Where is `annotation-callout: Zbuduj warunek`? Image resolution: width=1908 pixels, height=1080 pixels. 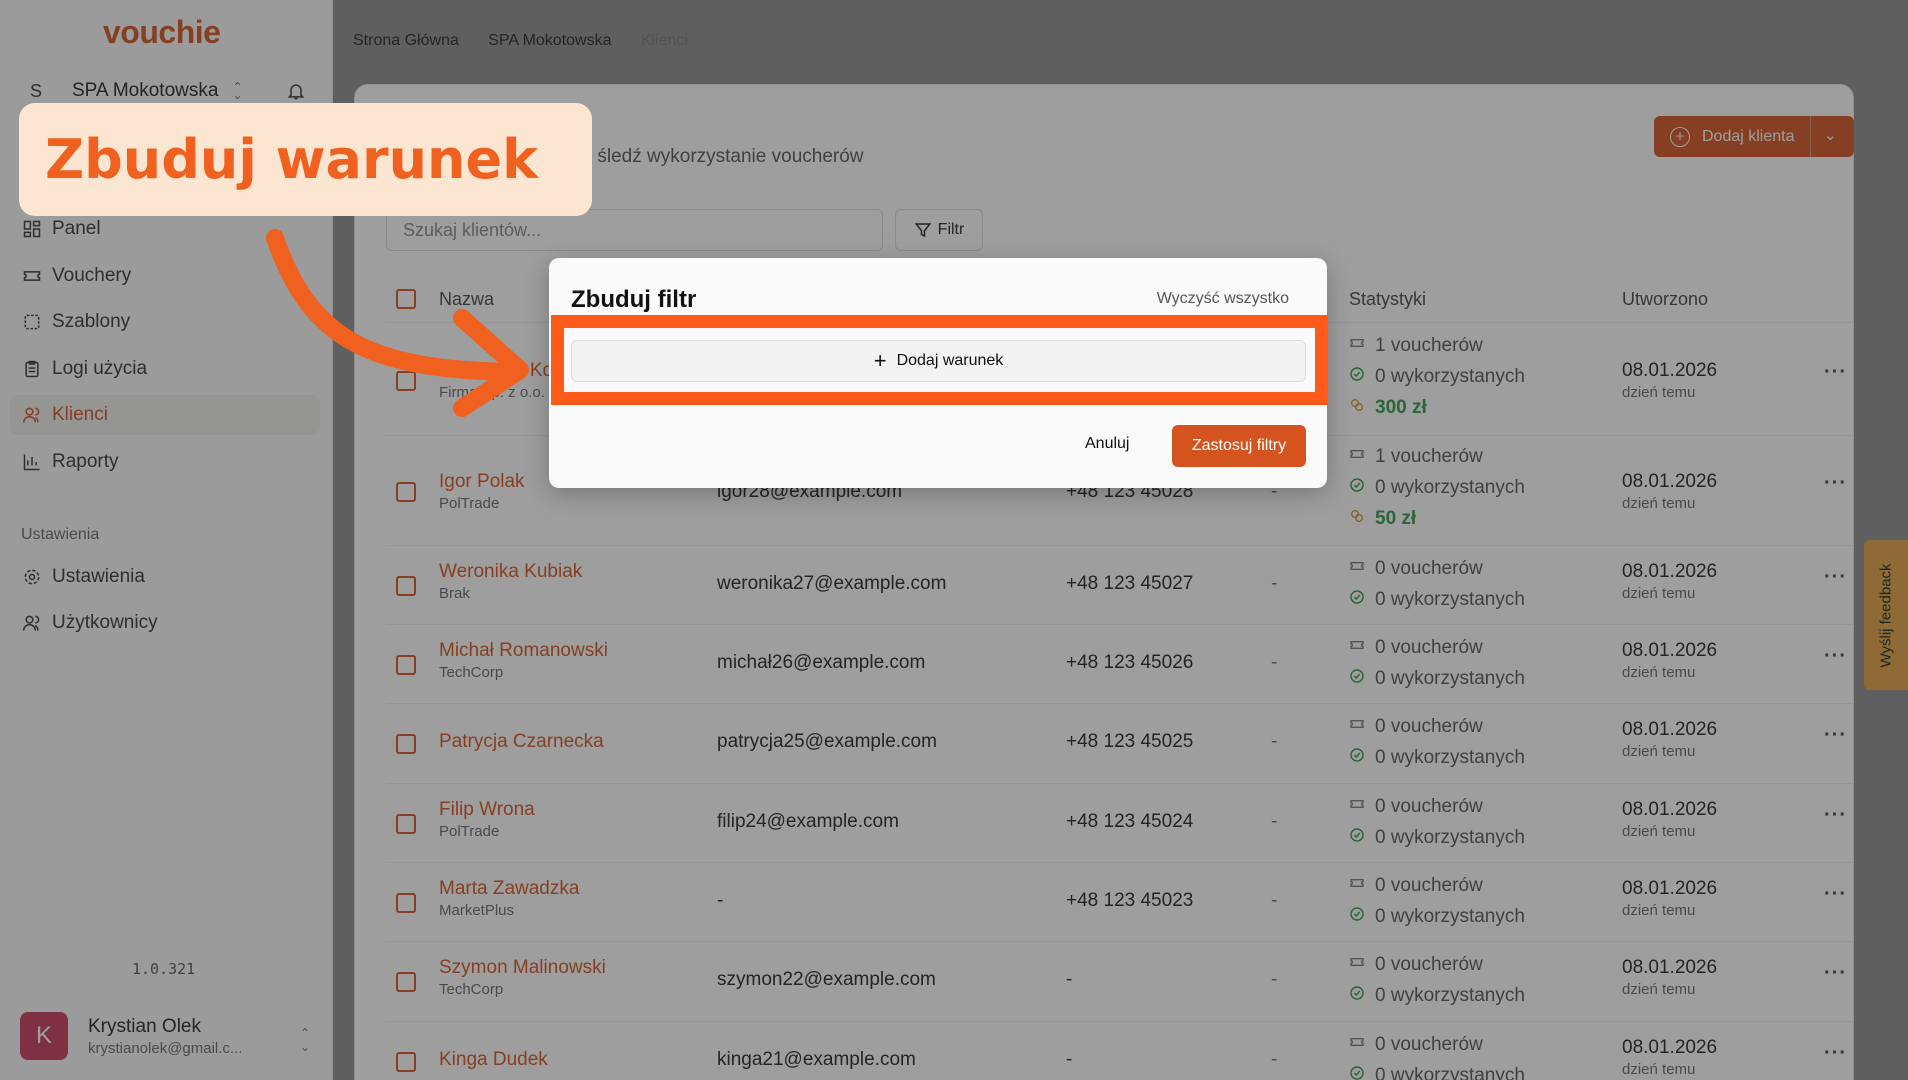
annotation-callout: Zbuduj warunek is located at coordinates (305, 159).